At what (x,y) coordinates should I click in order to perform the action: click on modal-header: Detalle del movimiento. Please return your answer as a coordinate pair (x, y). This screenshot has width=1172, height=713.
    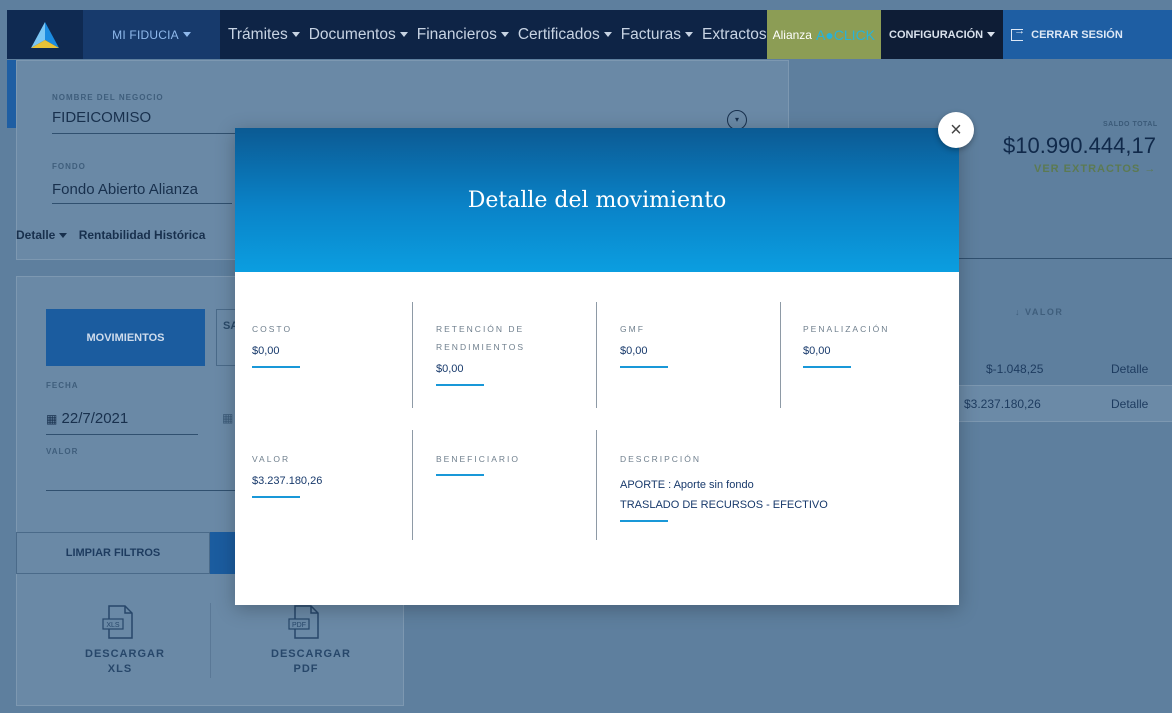
    Looking at the image, I should click on (597, 200).